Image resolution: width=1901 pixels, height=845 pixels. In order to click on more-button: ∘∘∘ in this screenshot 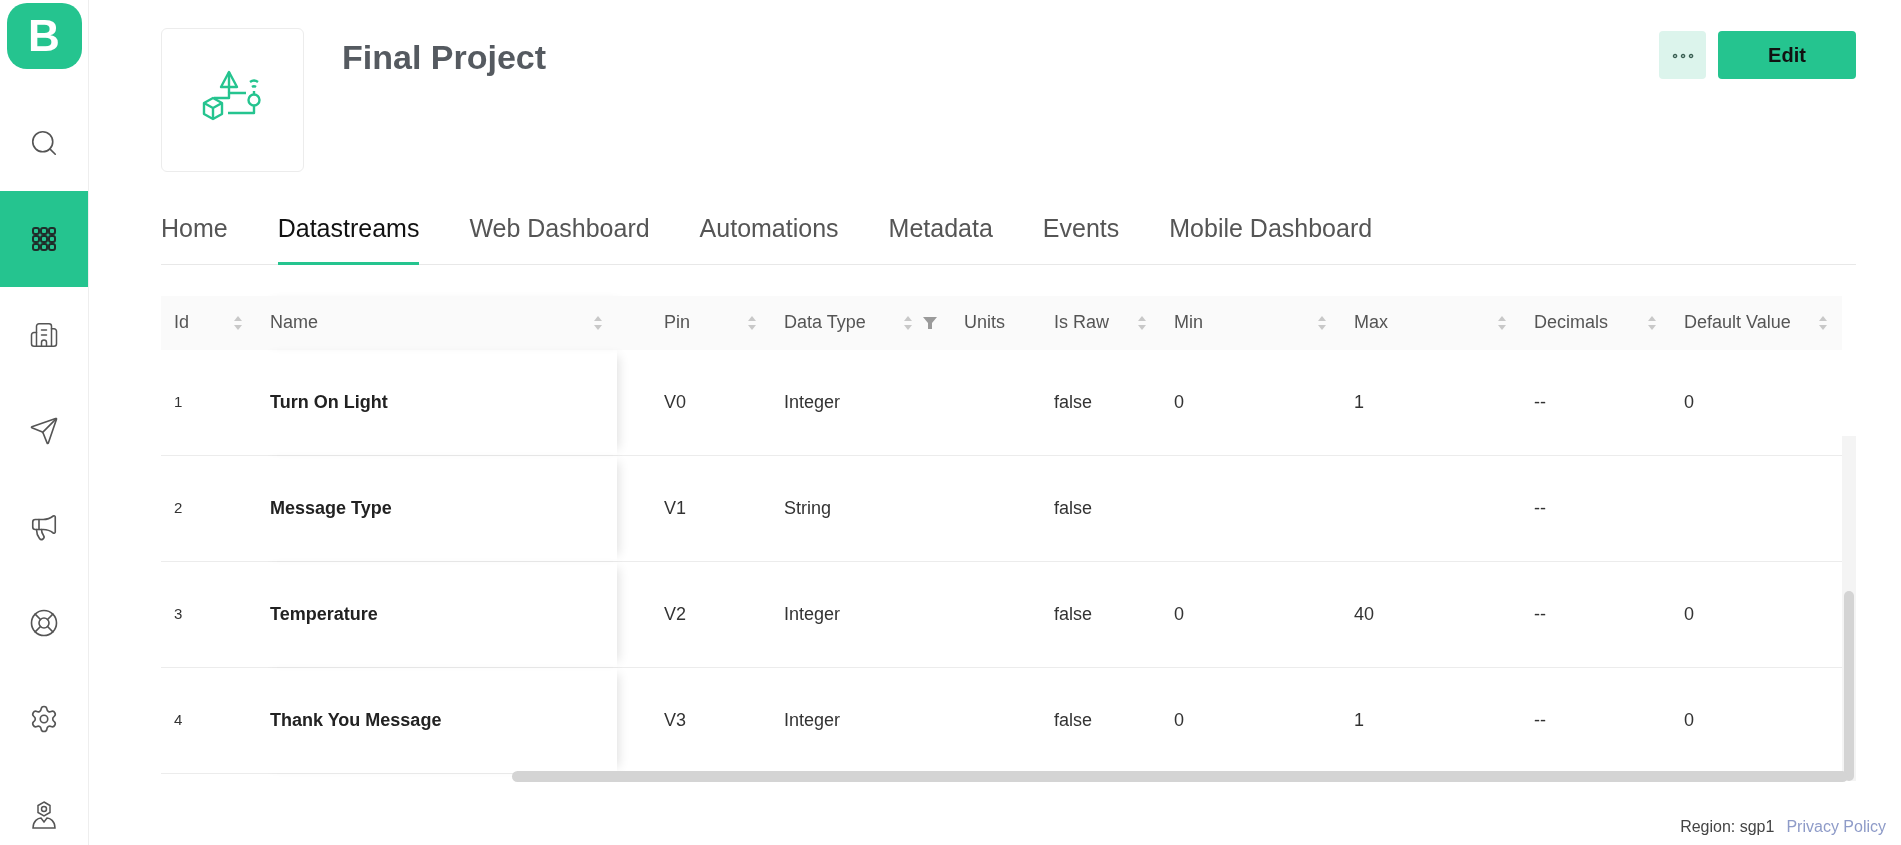, I will do `click(1682, 55)`.